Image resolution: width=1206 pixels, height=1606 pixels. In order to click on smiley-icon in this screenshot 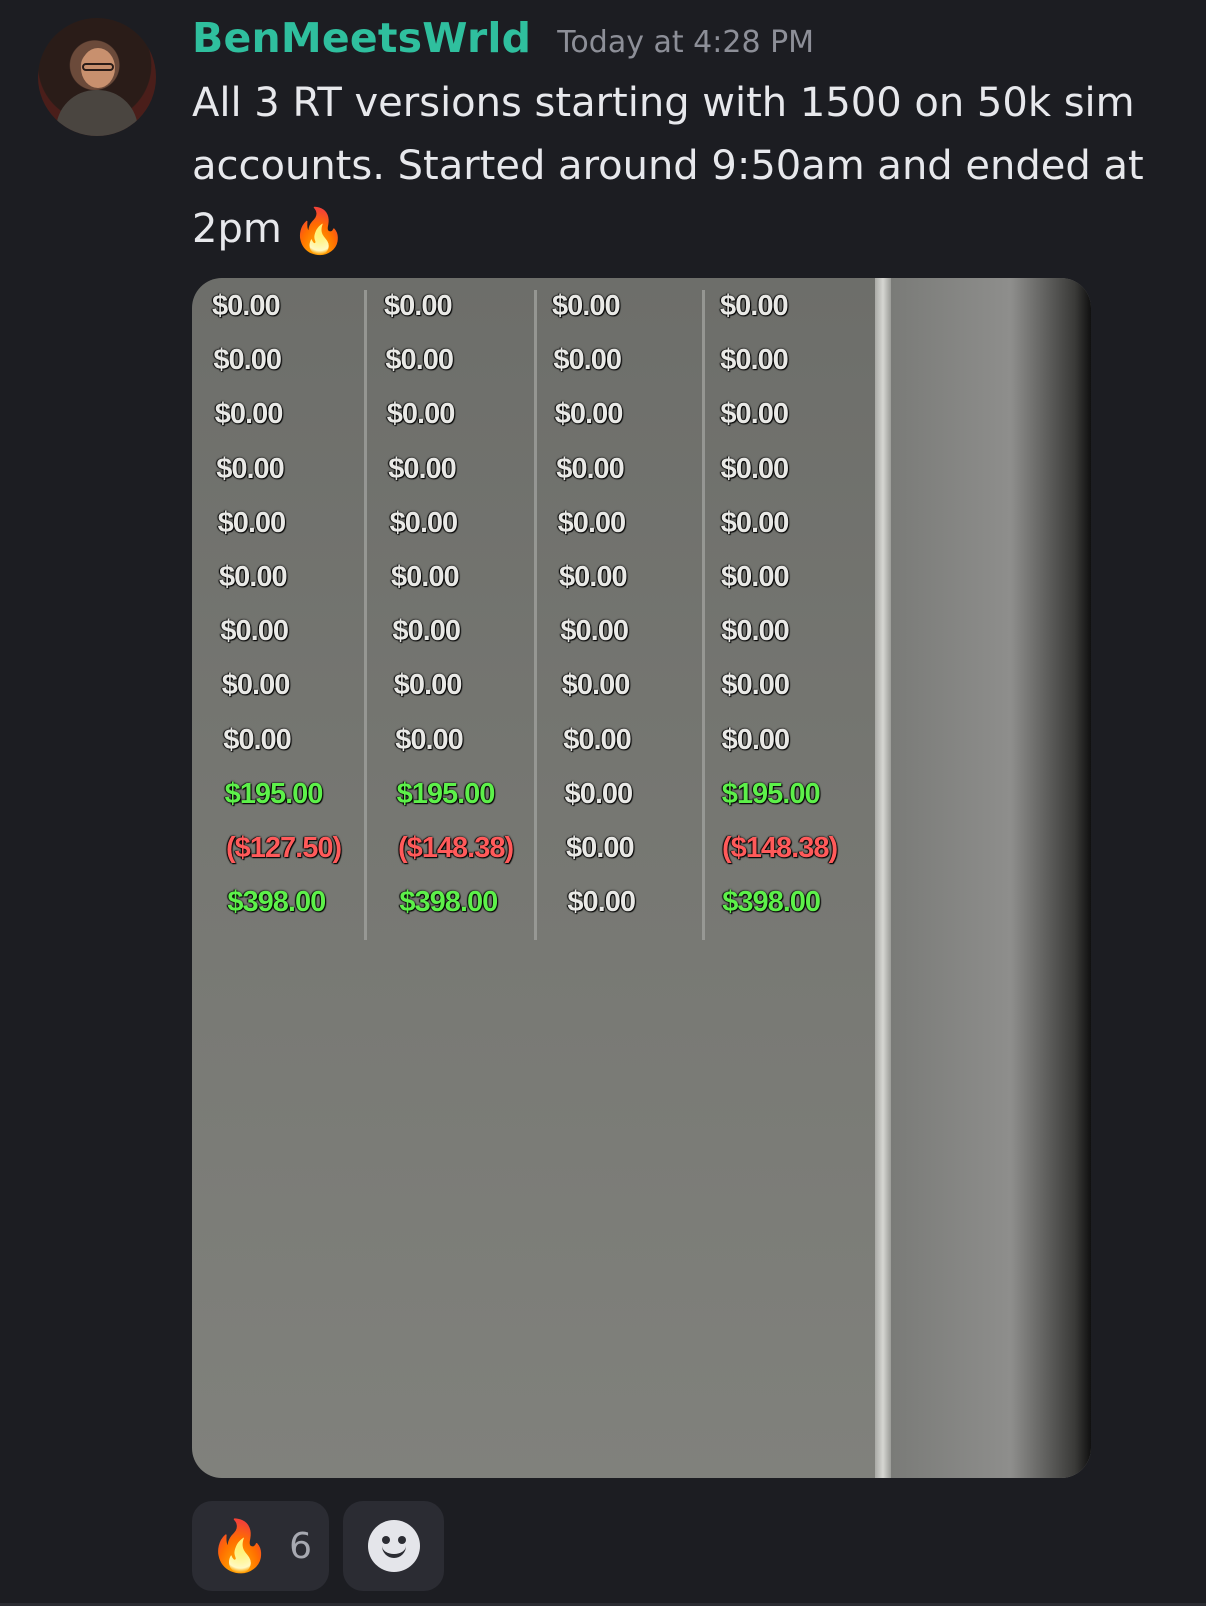, I will do `click(393, 1546)`.